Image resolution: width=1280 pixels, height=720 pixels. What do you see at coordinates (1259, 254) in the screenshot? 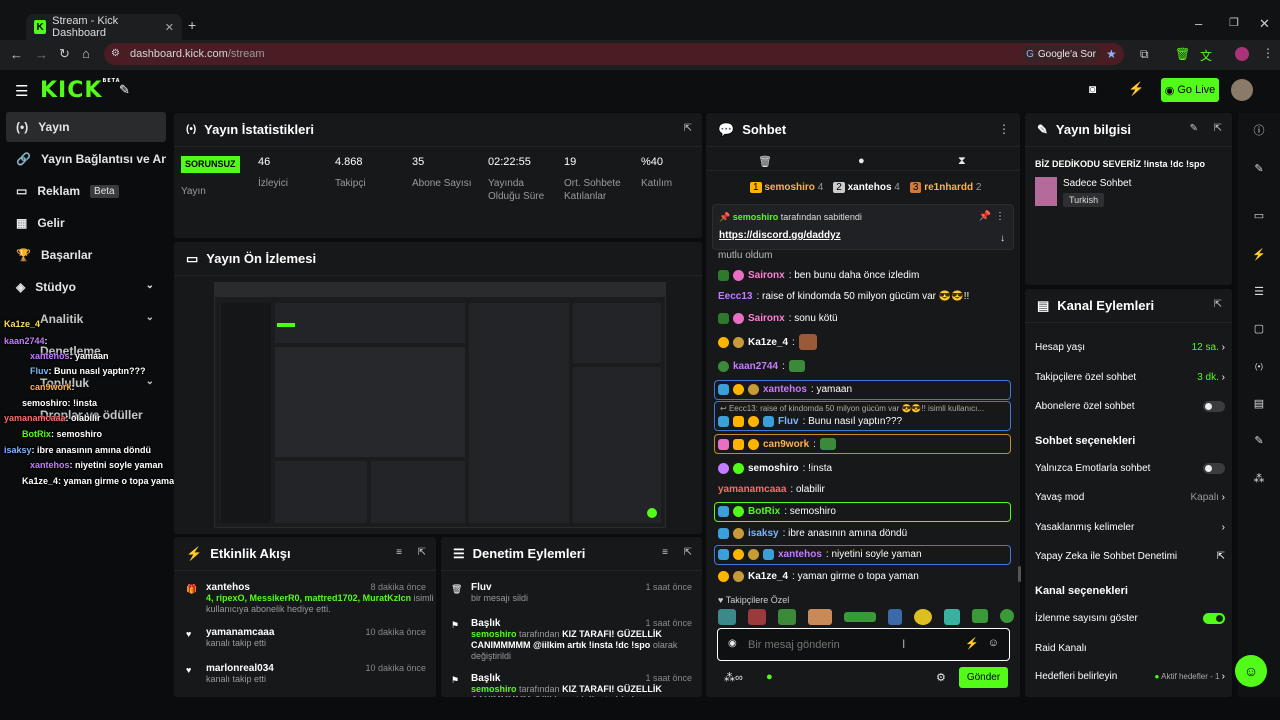
I see `bolt-icon: ⚡` at bounding box center [1259, 254].